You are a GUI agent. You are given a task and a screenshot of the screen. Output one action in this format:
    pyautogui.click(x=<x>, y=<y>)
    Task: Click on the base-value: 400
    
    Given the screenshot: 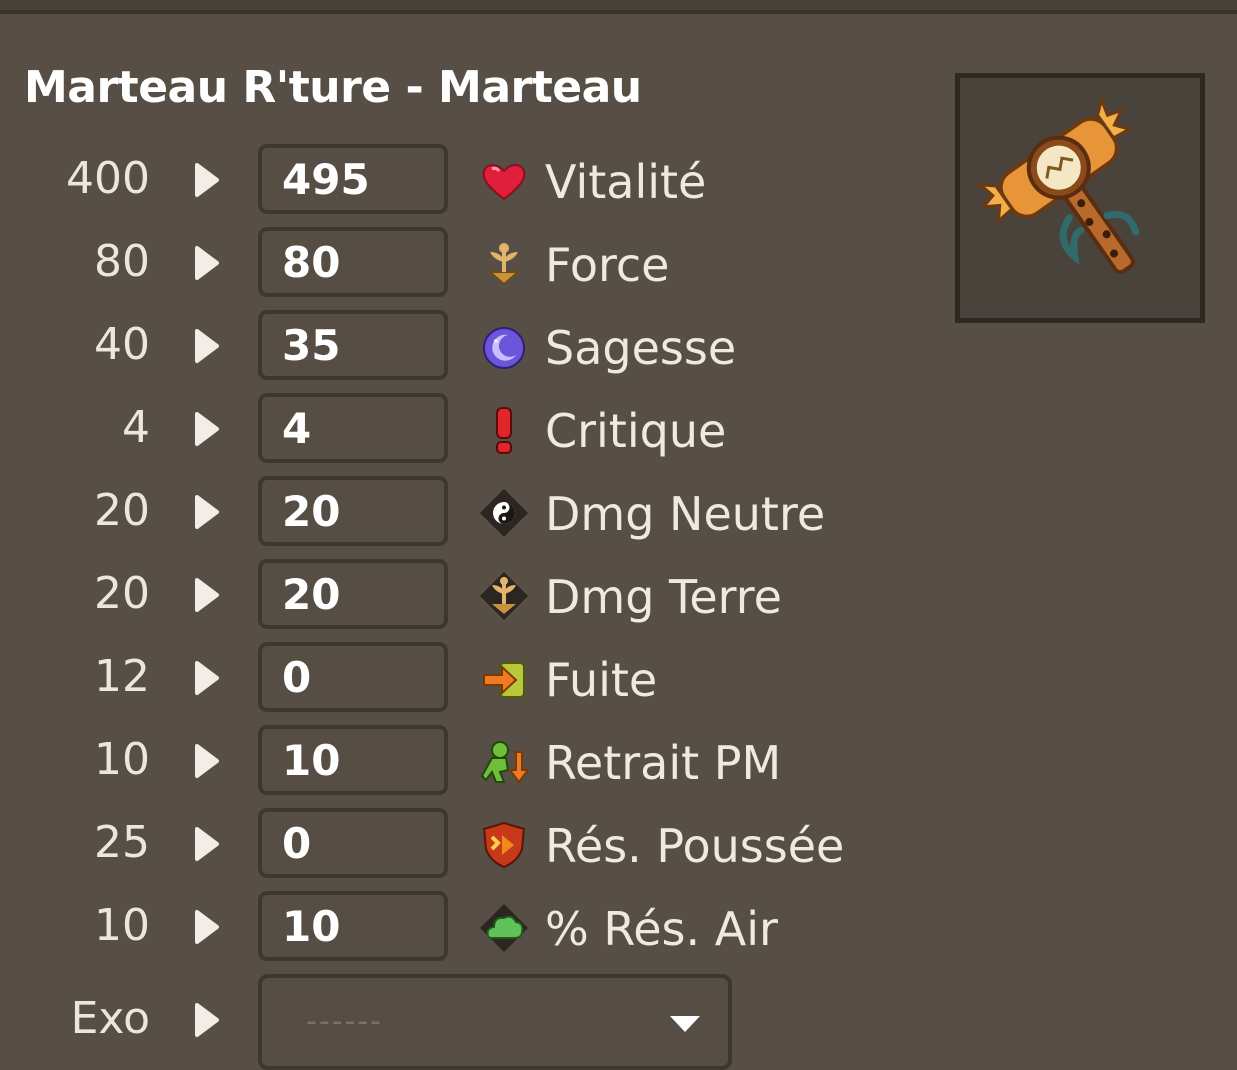 What is the action you would take?
    pyautogui.click(x=108, y=178)
    